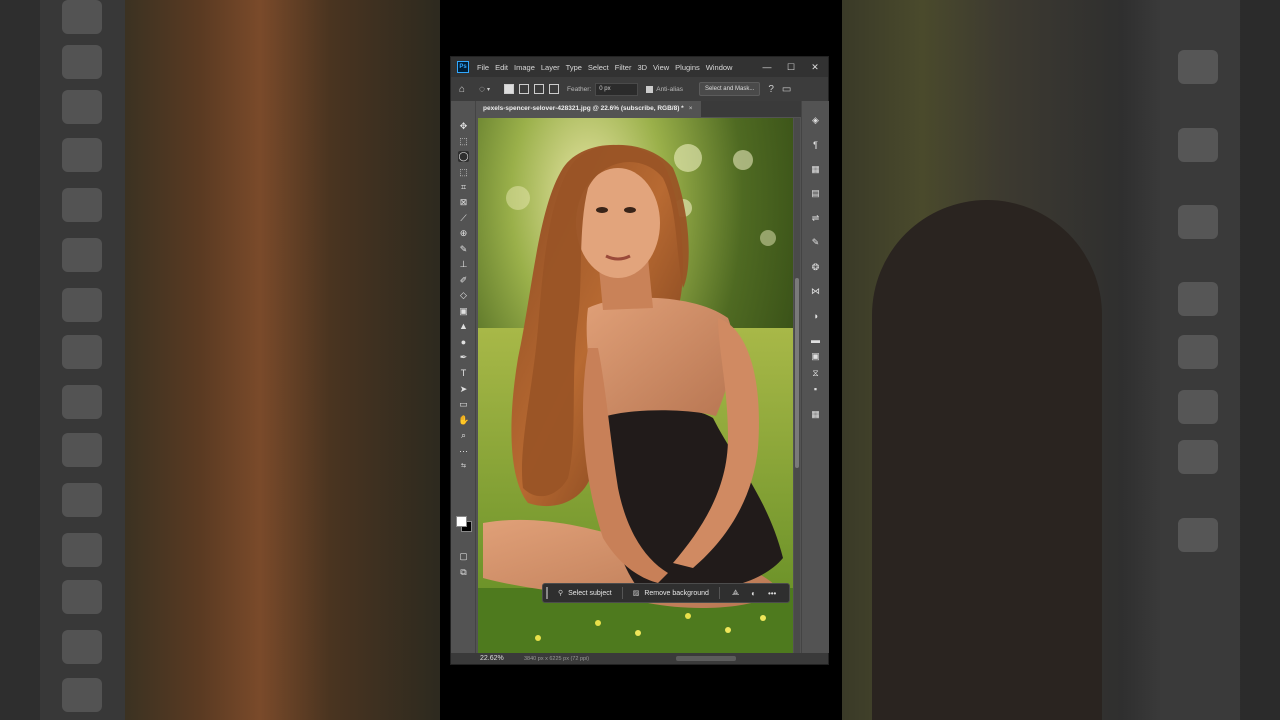  What do you see at coordinates (463, 556) in the screenshot?
I see `quick-mask-icon: ▢` at bounding box center [463, 556].